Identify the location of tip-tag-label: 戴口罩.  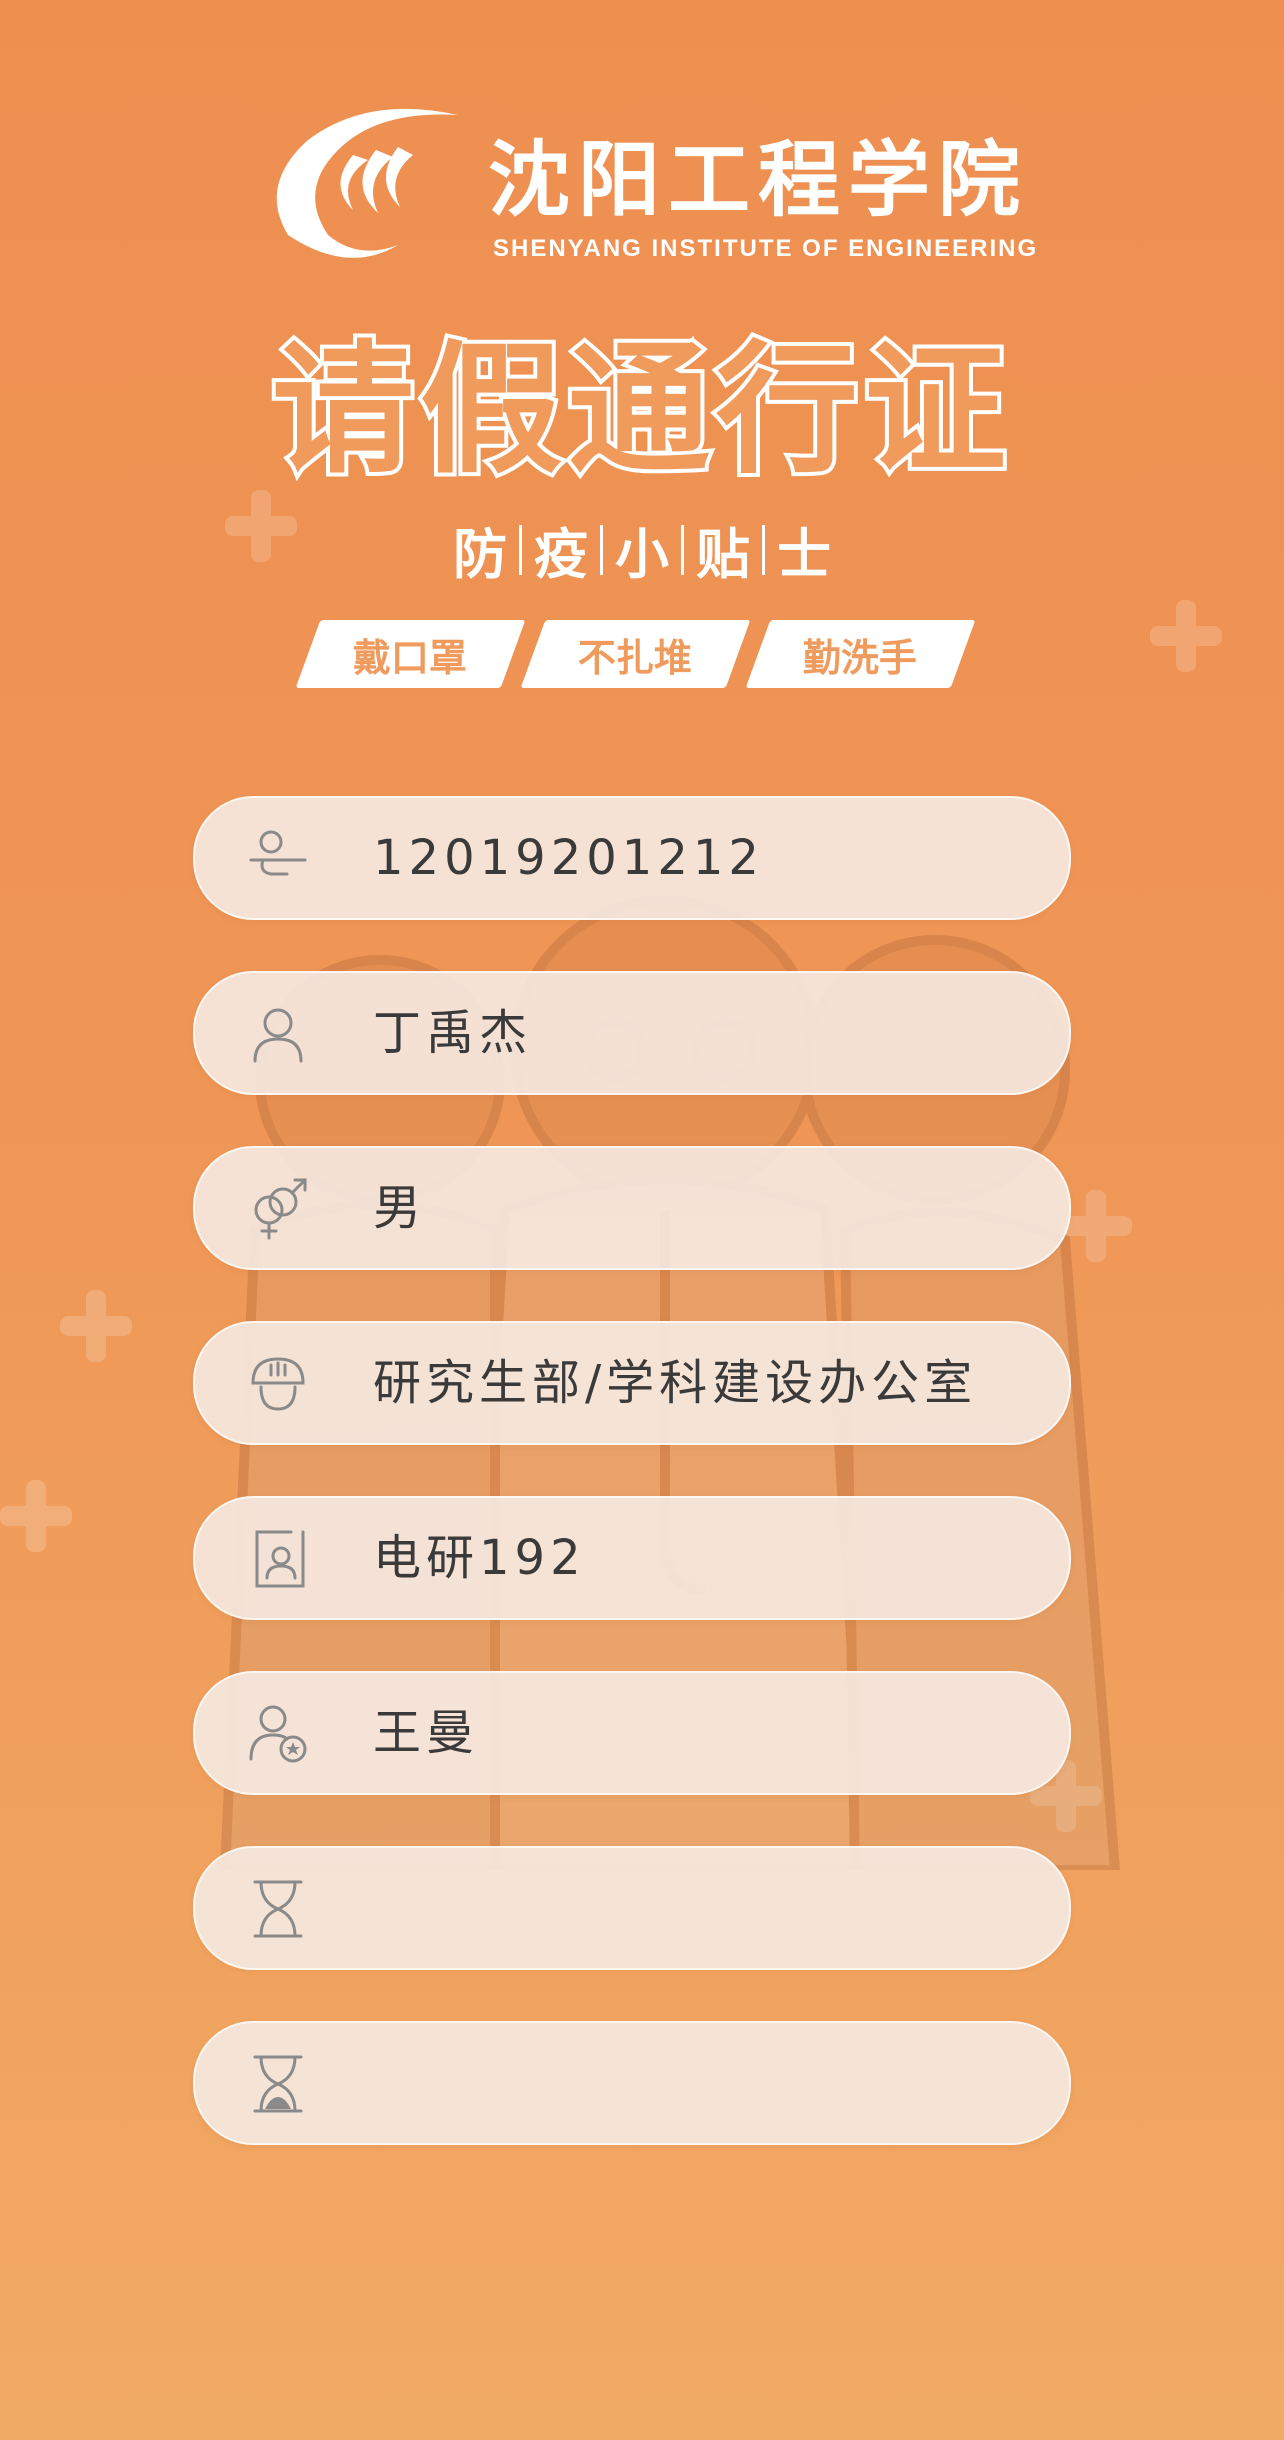
(410, 657).